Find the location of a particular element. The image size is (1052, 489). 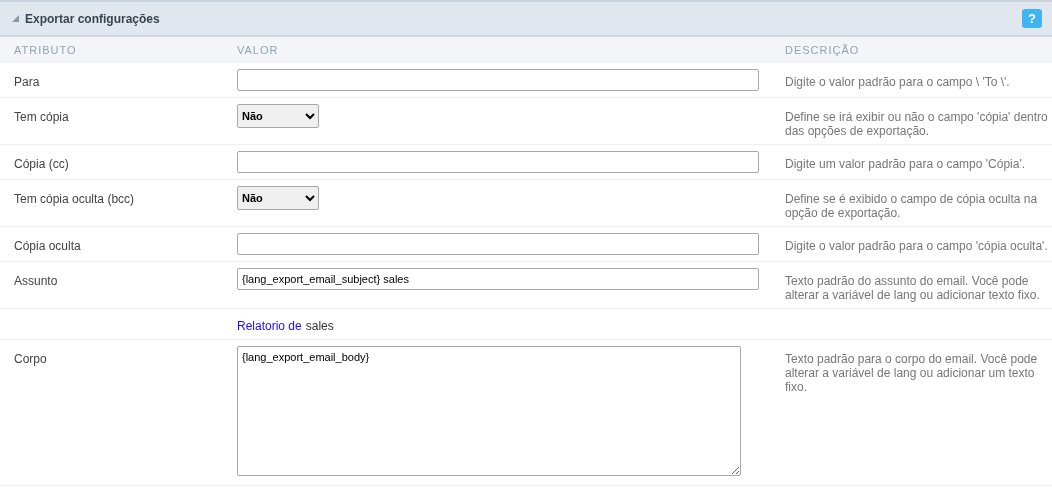

column-title: VALOR is located at coordinates (258, 50).